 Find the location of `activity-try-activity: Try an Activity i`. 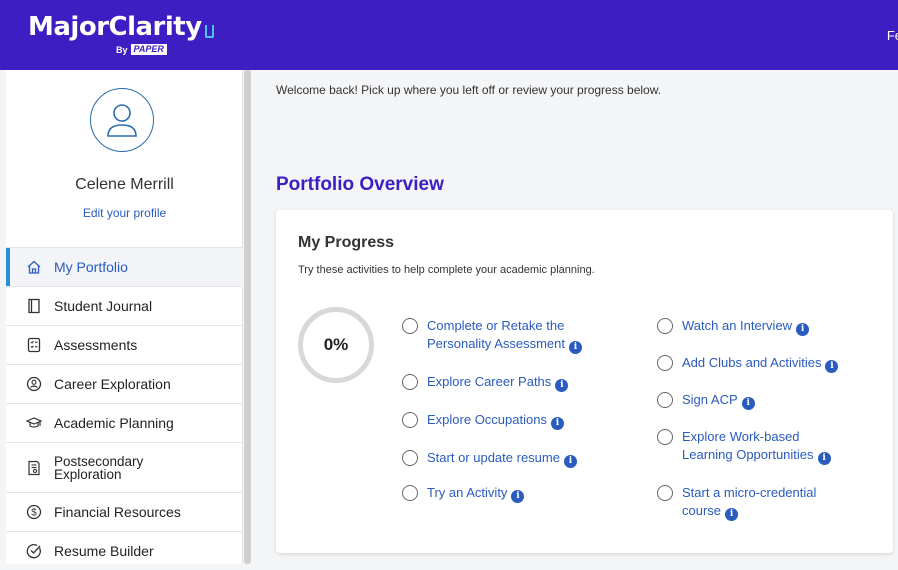

activity-try-activity: Try an Activity i is located at coordinates (463, 493).